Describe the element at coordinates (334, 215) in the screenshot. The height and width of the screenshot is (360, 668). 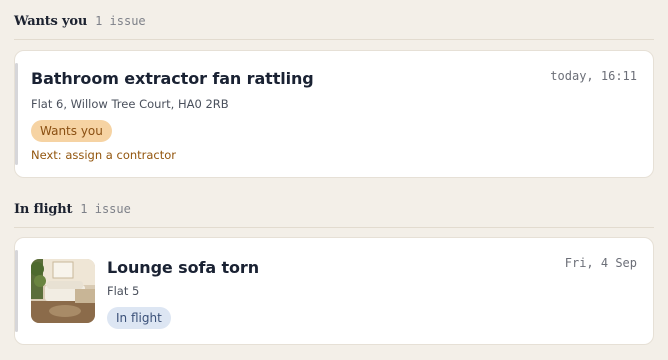
I see `section-header-in-flight: In flight 1 issue` at that location.